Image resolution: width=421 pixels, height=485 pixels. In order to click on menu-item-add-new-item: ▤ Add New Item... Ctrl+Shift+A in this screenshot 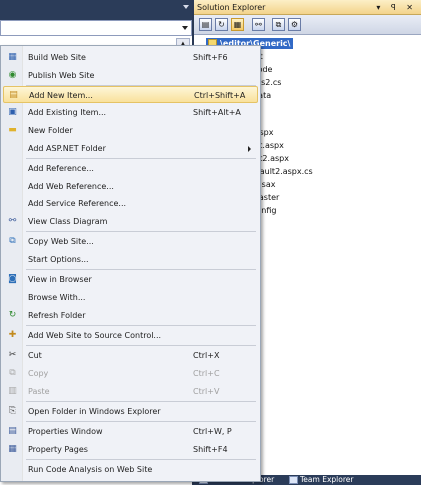, I will do `click(130, 94)`.